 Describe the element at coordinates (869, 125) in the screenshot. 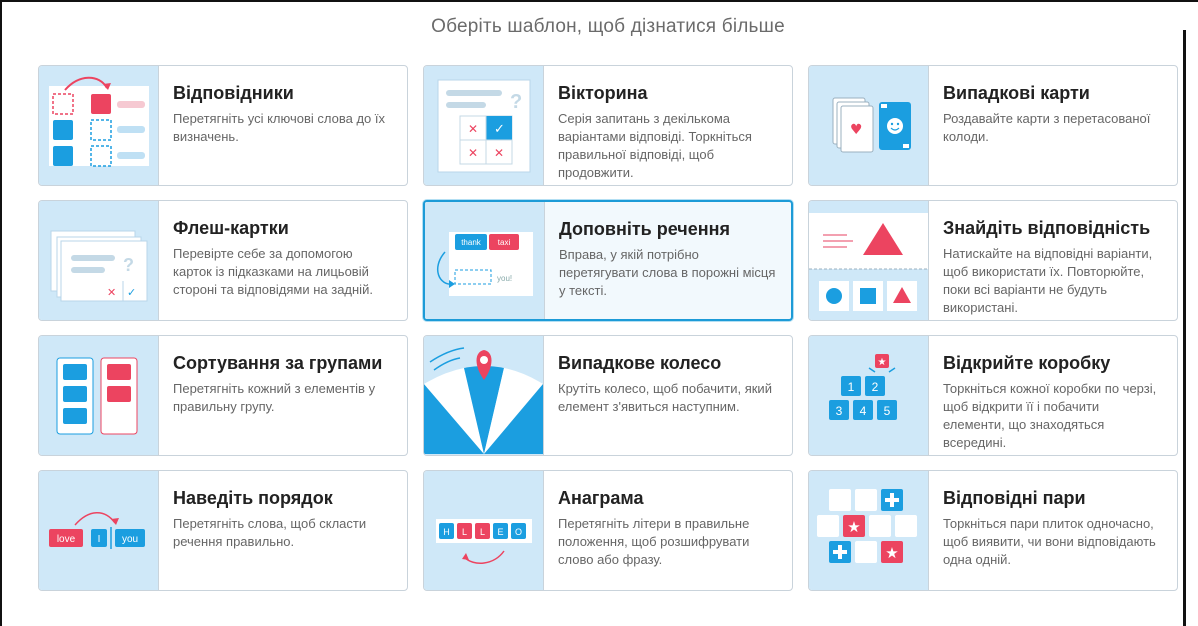

I see `random-cards-icon: ♥` at that location.